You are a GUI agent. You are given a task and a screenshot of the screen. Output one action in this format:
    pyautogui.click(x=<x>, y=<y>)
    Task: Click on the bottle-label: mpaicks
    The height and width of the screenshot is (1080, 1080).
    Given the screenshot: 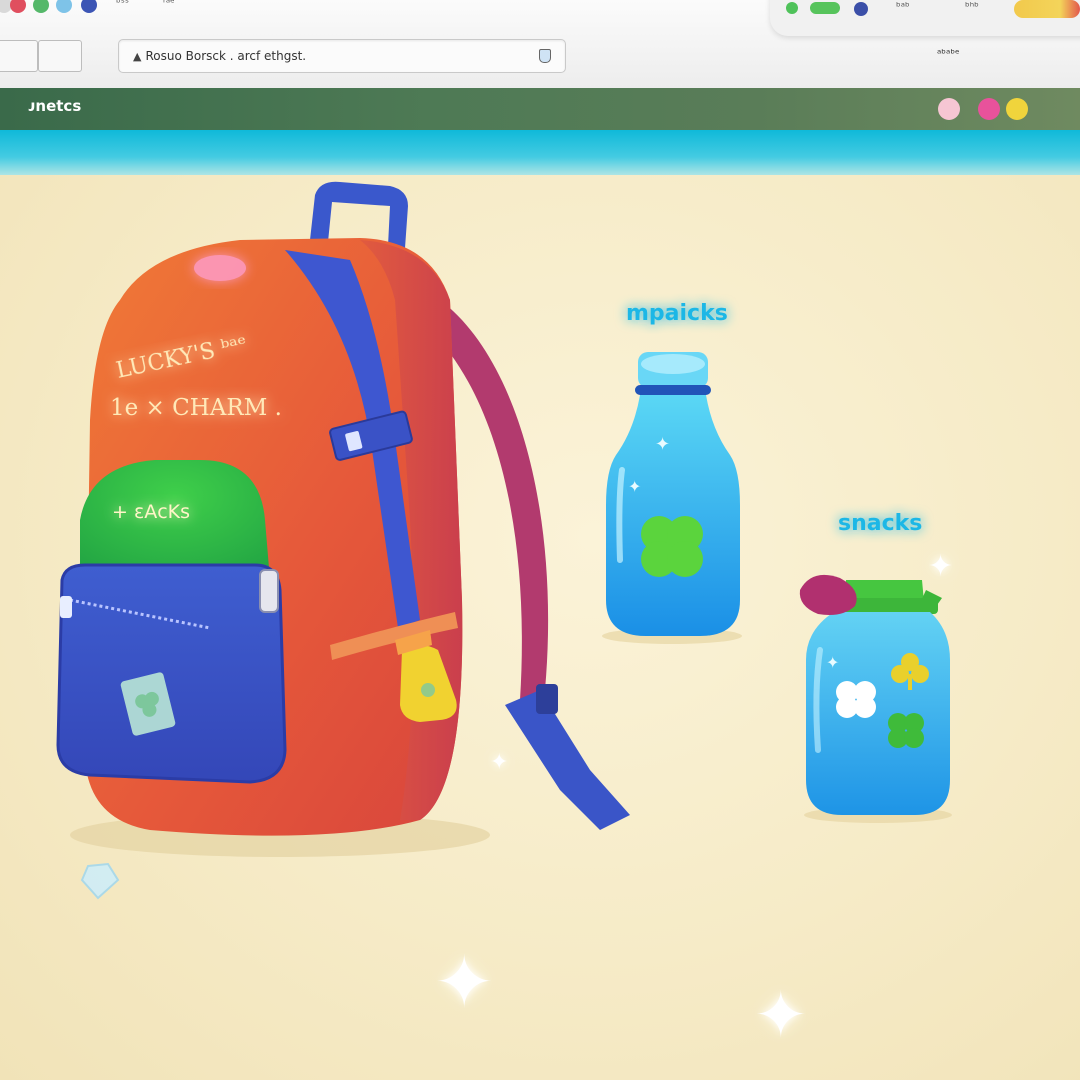 What is the action you would take?
    pyautogui.click(x=677, y=313)
    